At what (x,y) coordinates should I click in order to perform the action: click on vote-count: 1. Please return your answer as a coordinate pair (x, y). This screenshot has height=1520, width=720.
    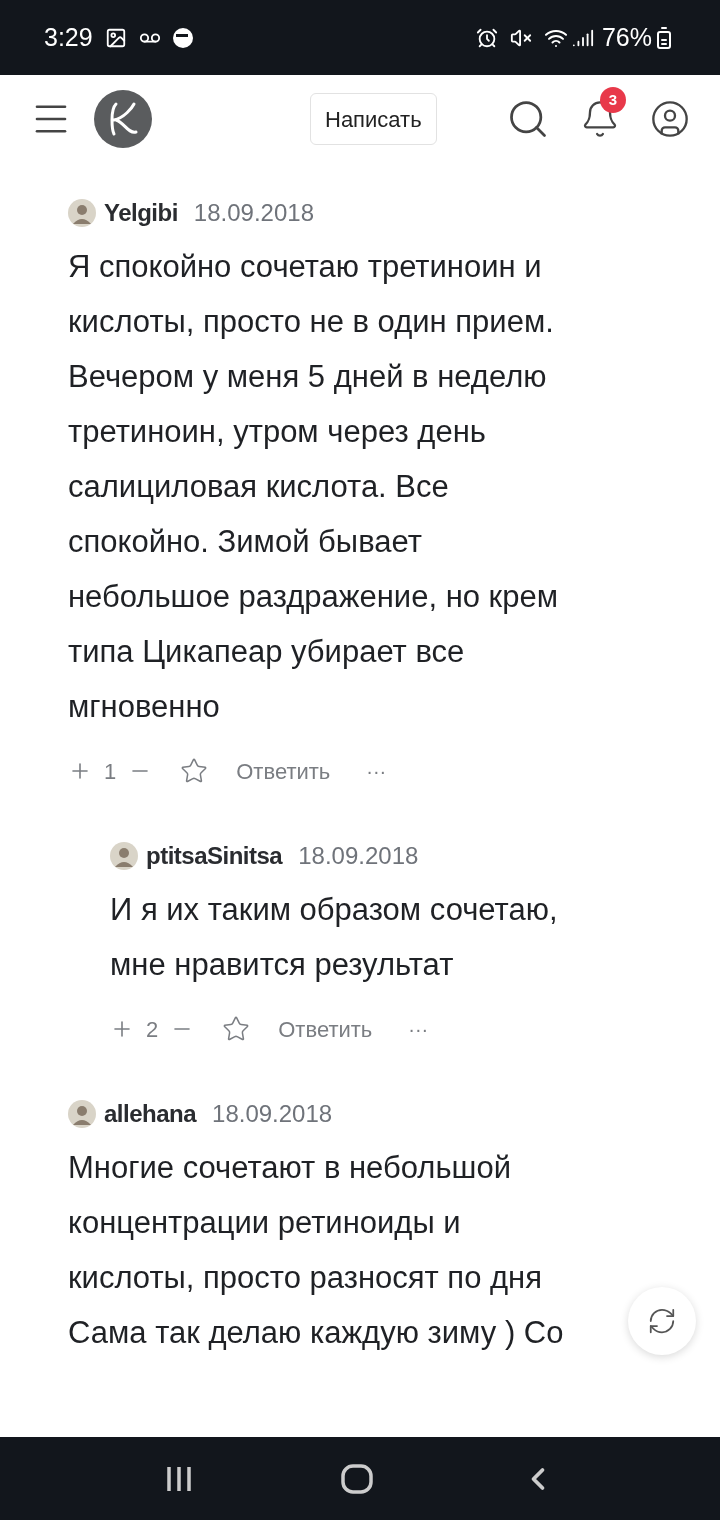
    Looking at the image, I should click on (110, 771).